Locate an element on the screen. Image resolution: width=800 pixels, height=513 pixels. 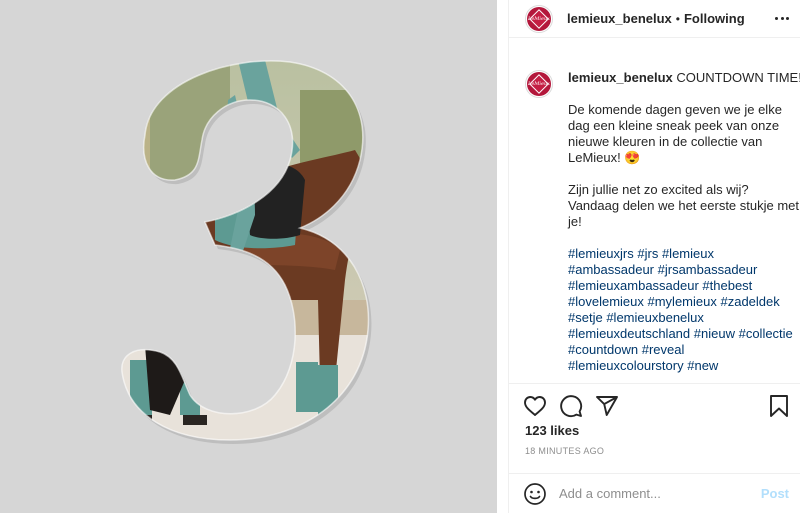
hashtag-link: #lemieux is located at coordinates (688, 253).